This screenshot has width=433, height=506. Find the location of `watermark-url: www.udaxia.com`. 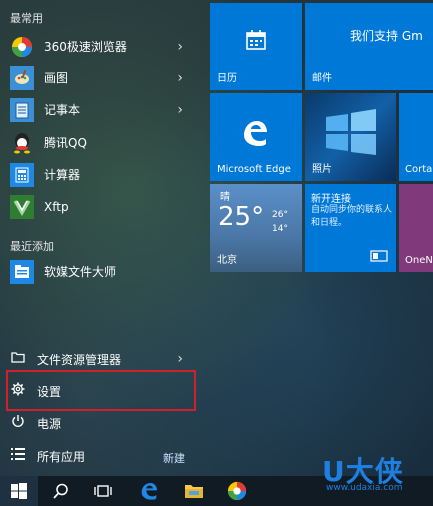

watermark-url: www.udaxia.com is located at coordinates (364, 488).